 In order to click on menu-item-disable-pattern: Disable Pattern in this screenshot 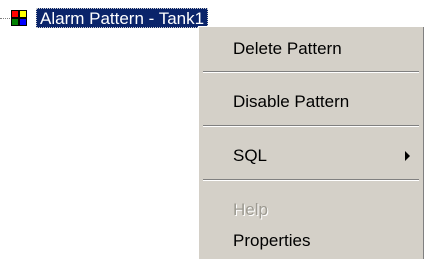, I will do `click(311, 102)`.